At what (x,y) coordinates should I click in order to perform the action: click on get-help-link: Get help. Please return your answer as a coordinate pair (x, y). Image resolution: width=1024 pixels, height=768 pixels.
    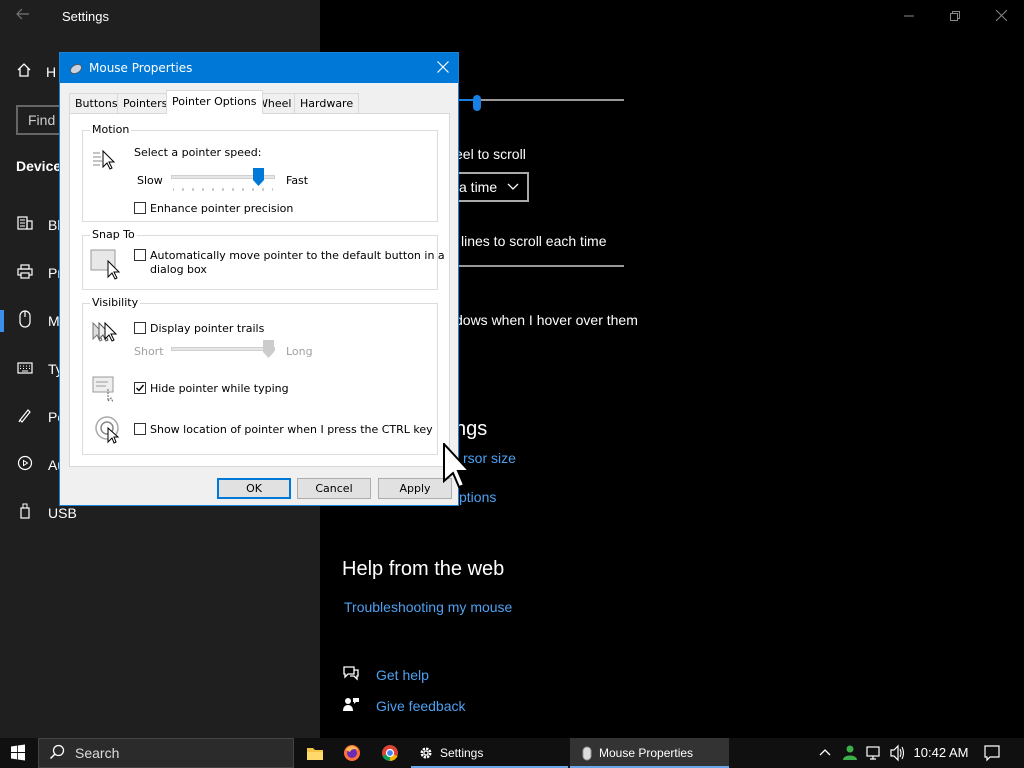
    Looking at the image, I should click on (402, 675).